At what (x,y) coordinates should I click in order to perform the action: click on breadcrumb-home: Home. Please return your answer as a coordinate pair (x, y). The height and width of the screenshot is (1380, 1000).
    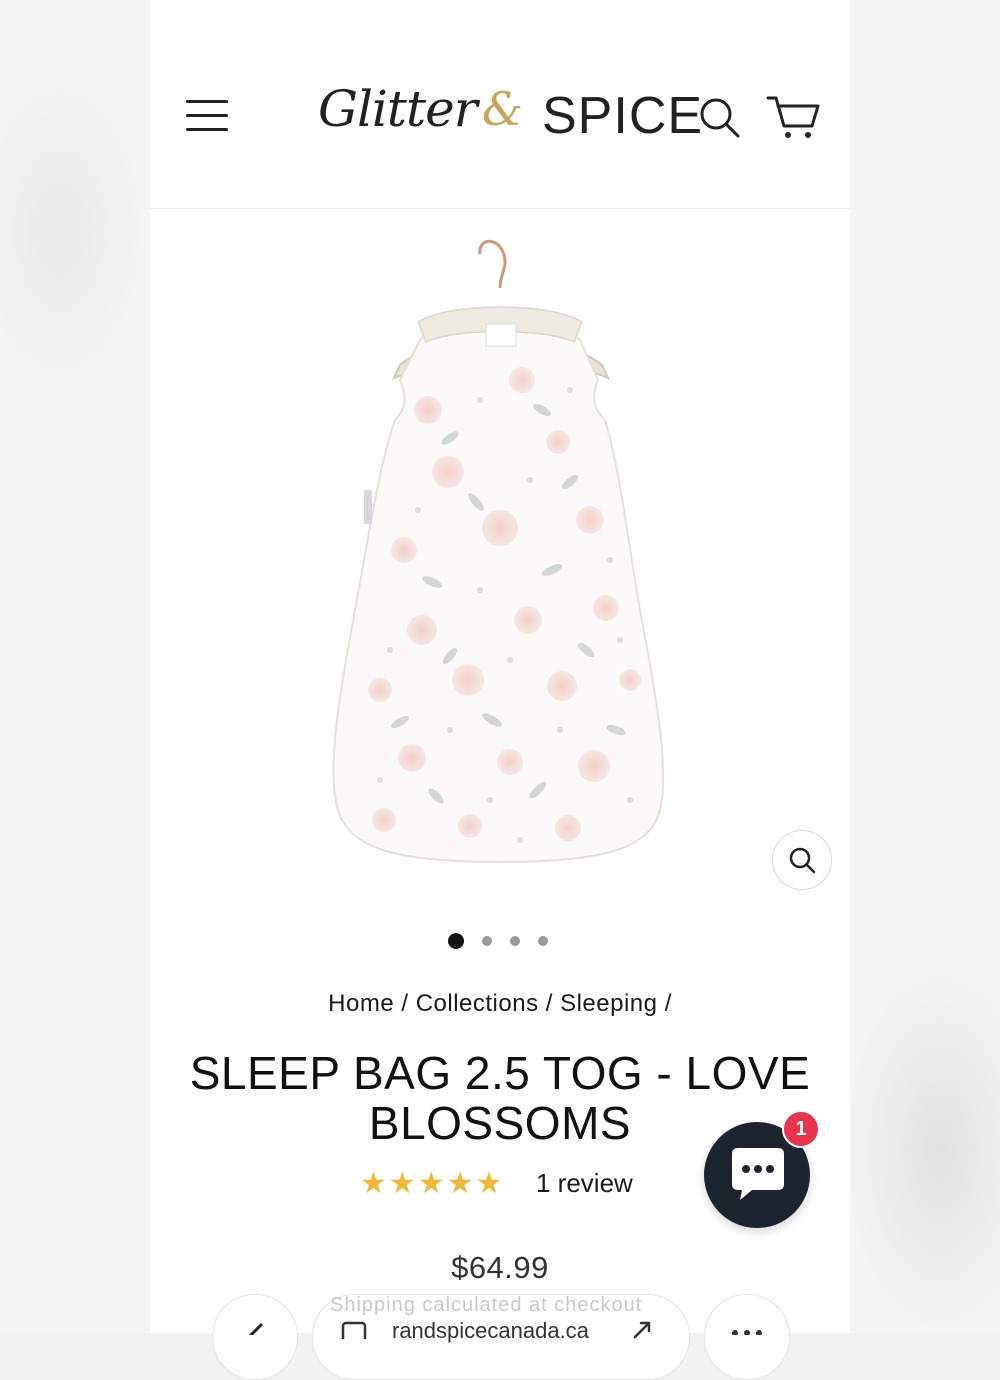
    Looking at the image, I should click on (361, 1003).